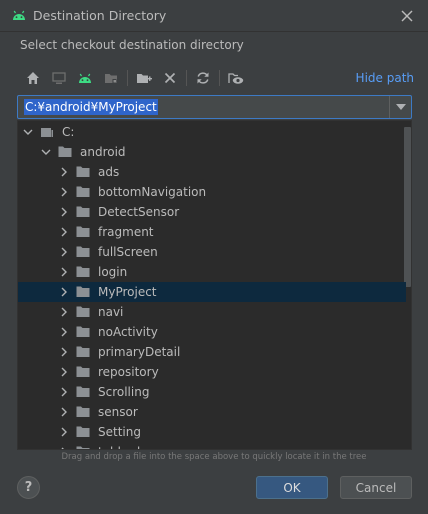  What do you see at coordinates (212, 352) in the screenshot?
I see `tree-row: primaryDetail` at bounding box center [212, 352].